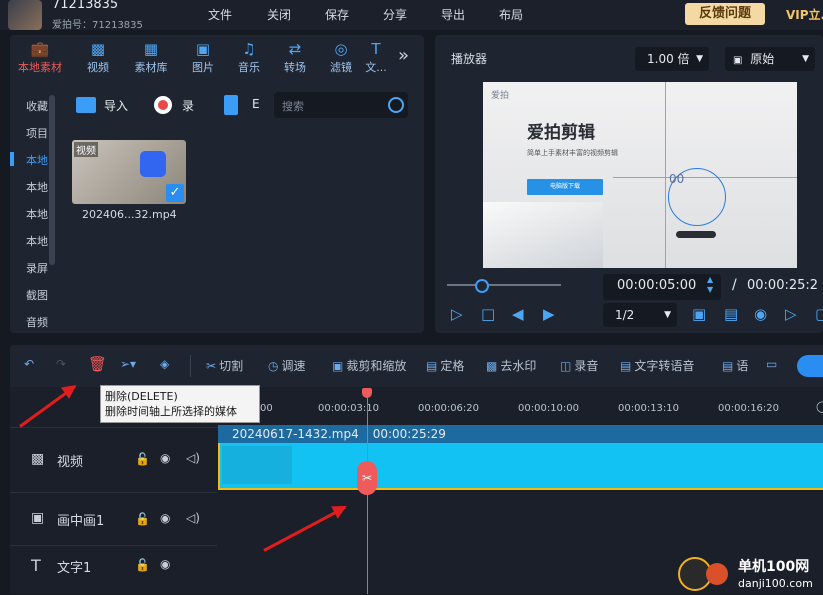 Image resolution: width=823 pixels, height=595 pixels. I want to click on sidebar-item-local-3: 本地, so click(37, 214).